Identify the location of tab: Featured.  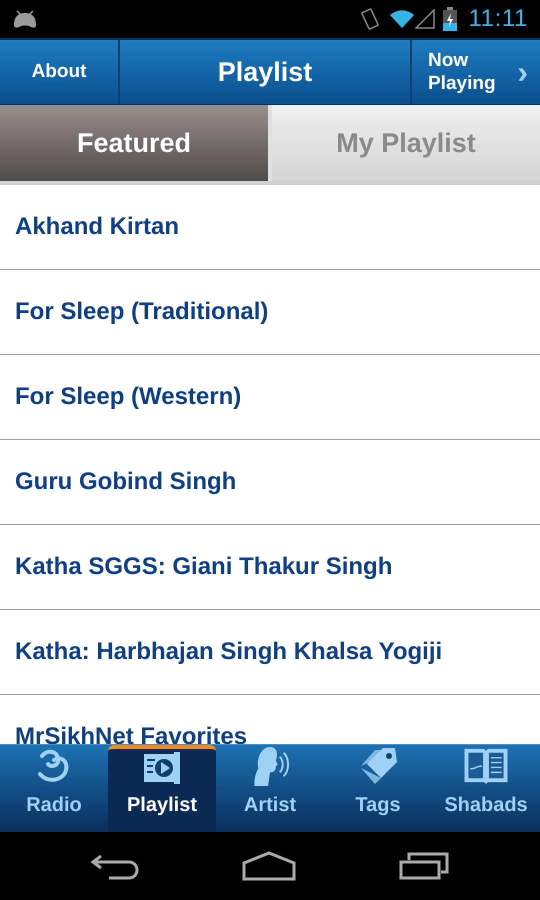
(136, 143).